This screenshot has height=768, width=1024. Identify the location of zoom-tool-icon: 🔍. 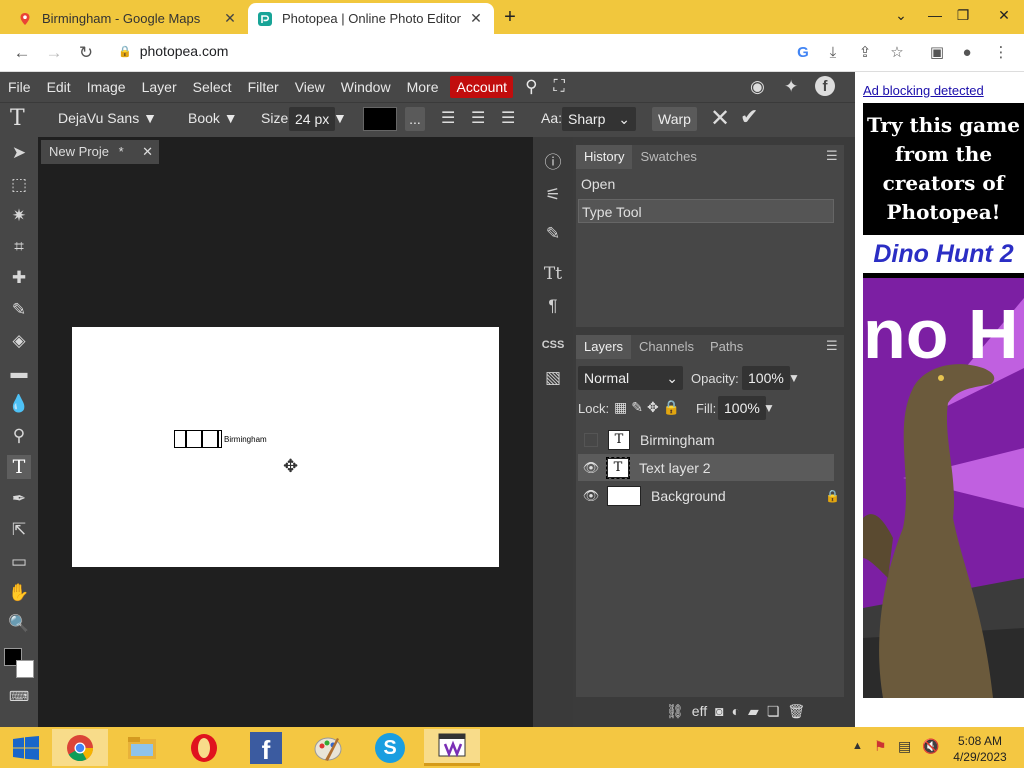
(19, 624).